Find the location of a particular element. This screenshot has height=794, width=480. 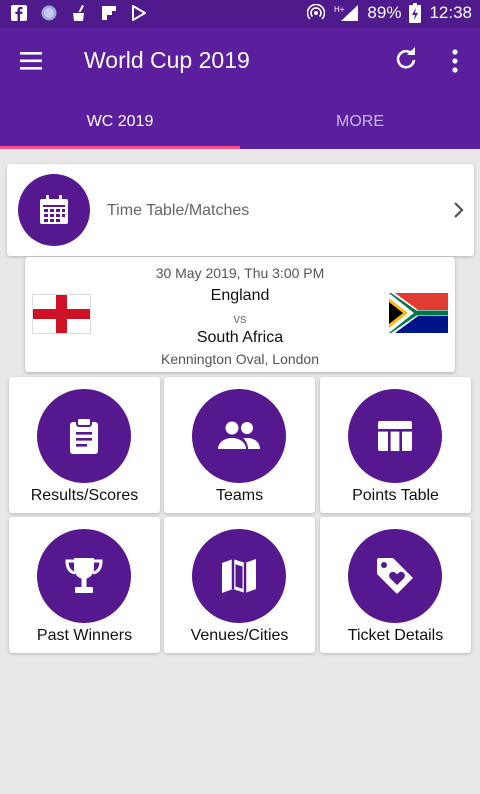

page-title: World Cup 2019 is located at coordinates (167, 60).